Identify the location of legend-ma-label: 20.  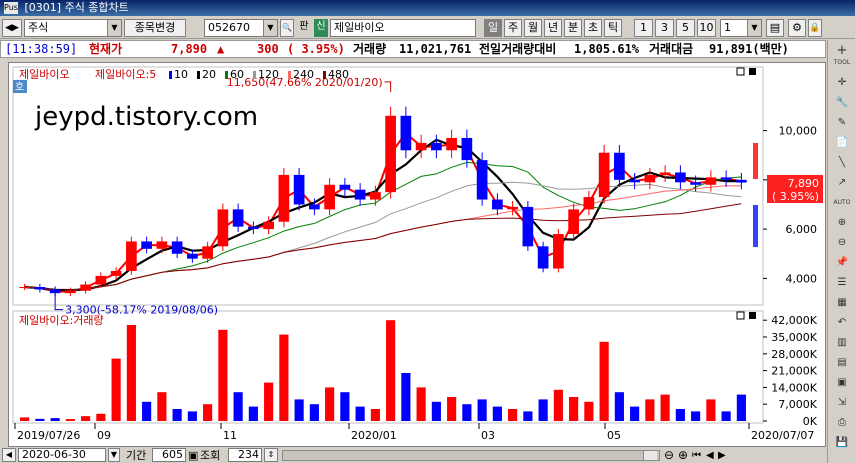
(209, 74).